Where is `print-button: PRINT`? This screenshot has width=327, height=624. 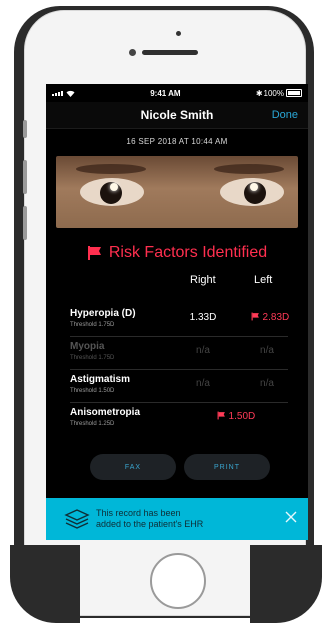 print-button: PRINT is located at coordinates (227, 467).